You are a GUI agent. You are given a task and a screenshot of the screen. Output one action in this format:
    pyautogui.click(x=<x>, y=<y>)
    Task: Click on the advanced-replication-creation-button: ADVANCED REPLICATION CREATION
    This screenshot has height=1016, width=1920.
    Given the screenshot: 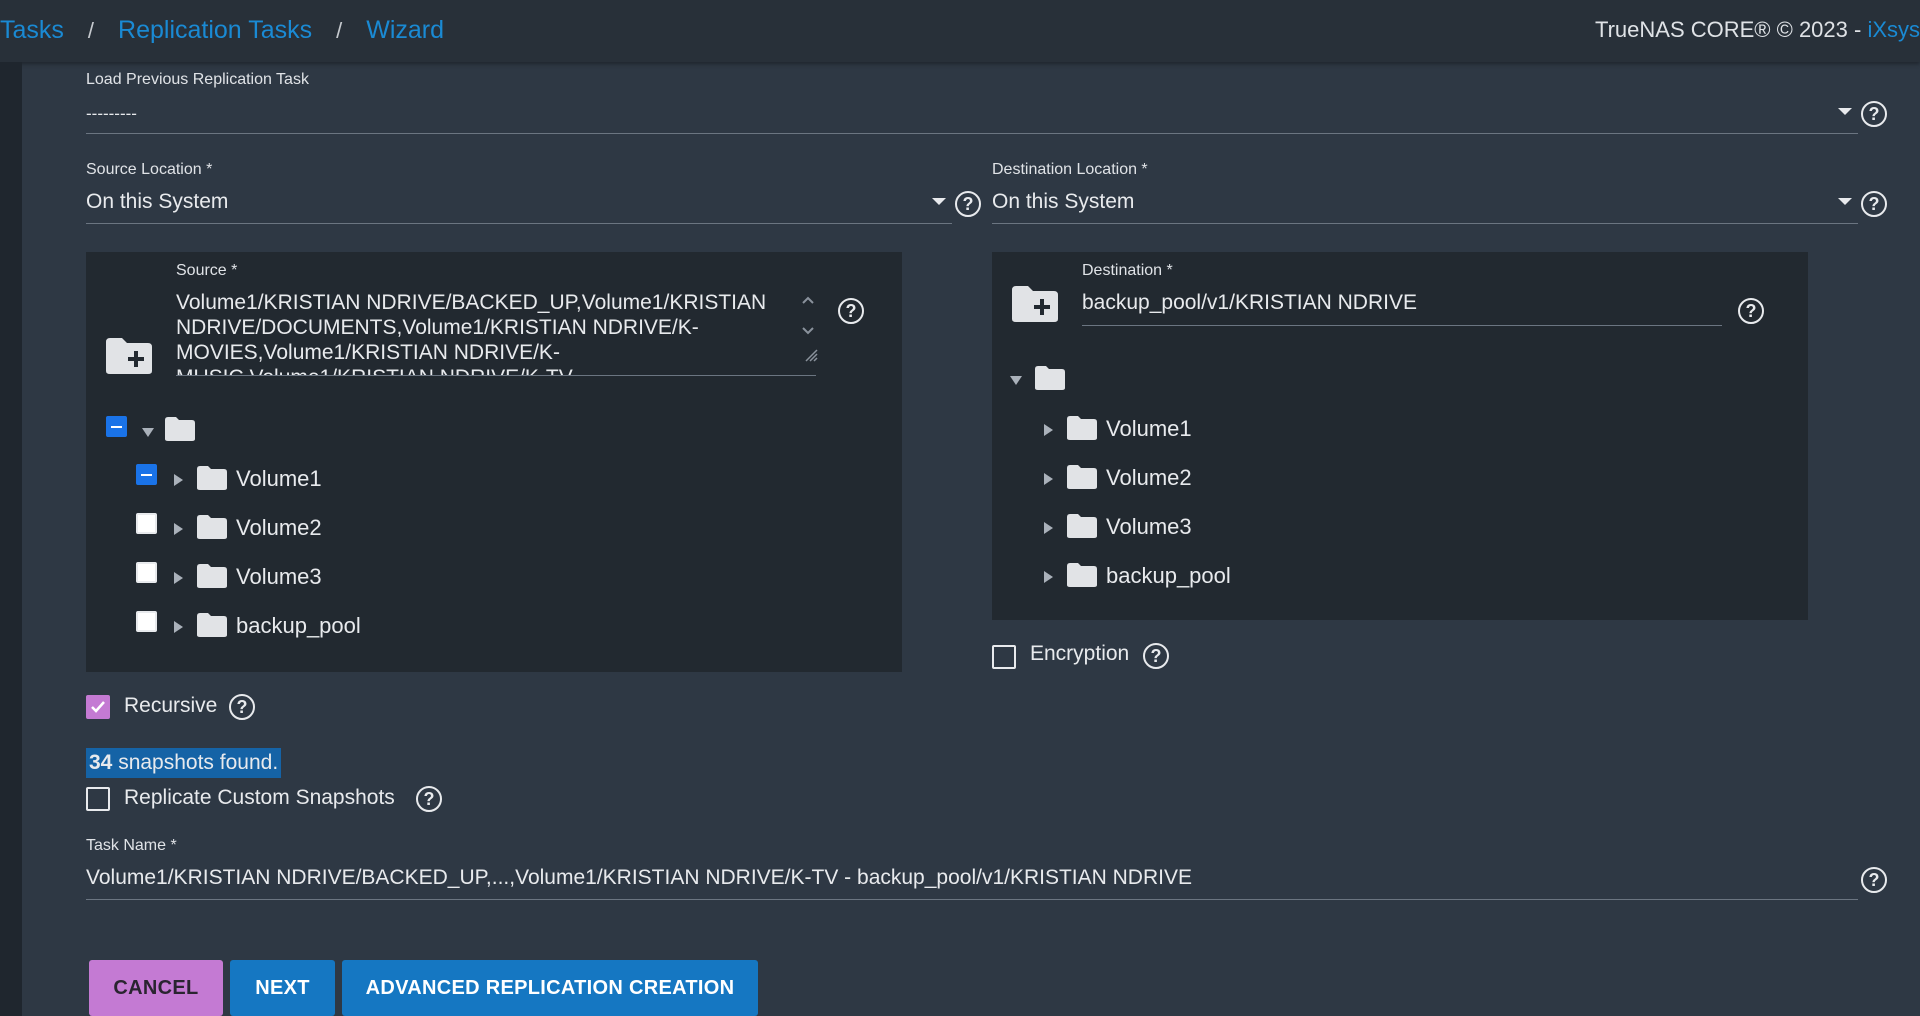 What is the action you would take?
    pyautogui.click(x=550, y=988)
    